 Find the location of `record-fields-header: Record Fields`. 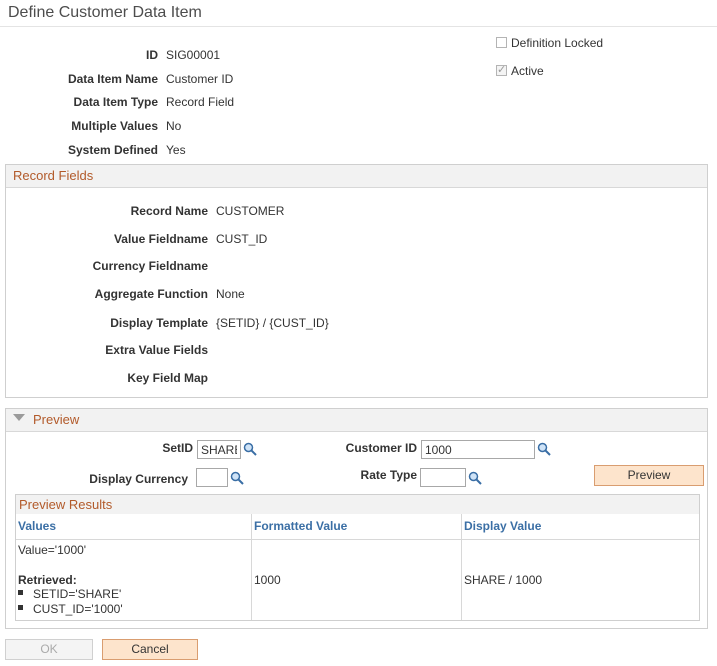

record-fields-header: Record Fields is located at coordinates (356, 176).